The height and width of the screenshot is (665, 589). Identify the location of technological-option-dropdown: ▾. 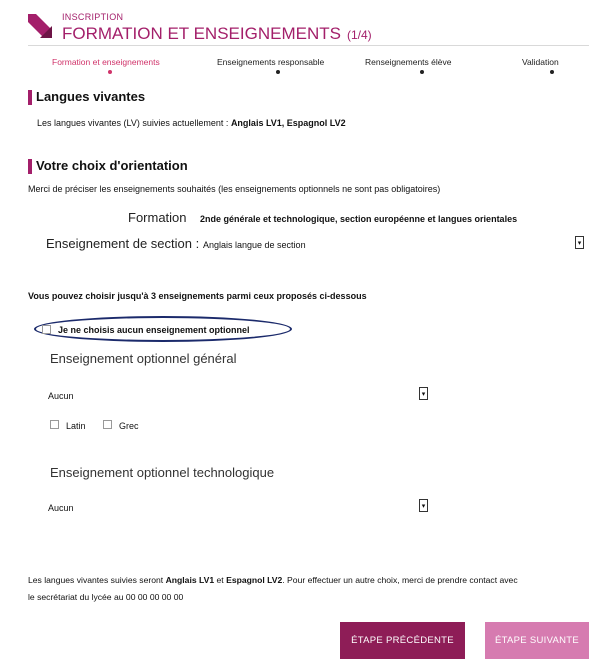
(423, 505).